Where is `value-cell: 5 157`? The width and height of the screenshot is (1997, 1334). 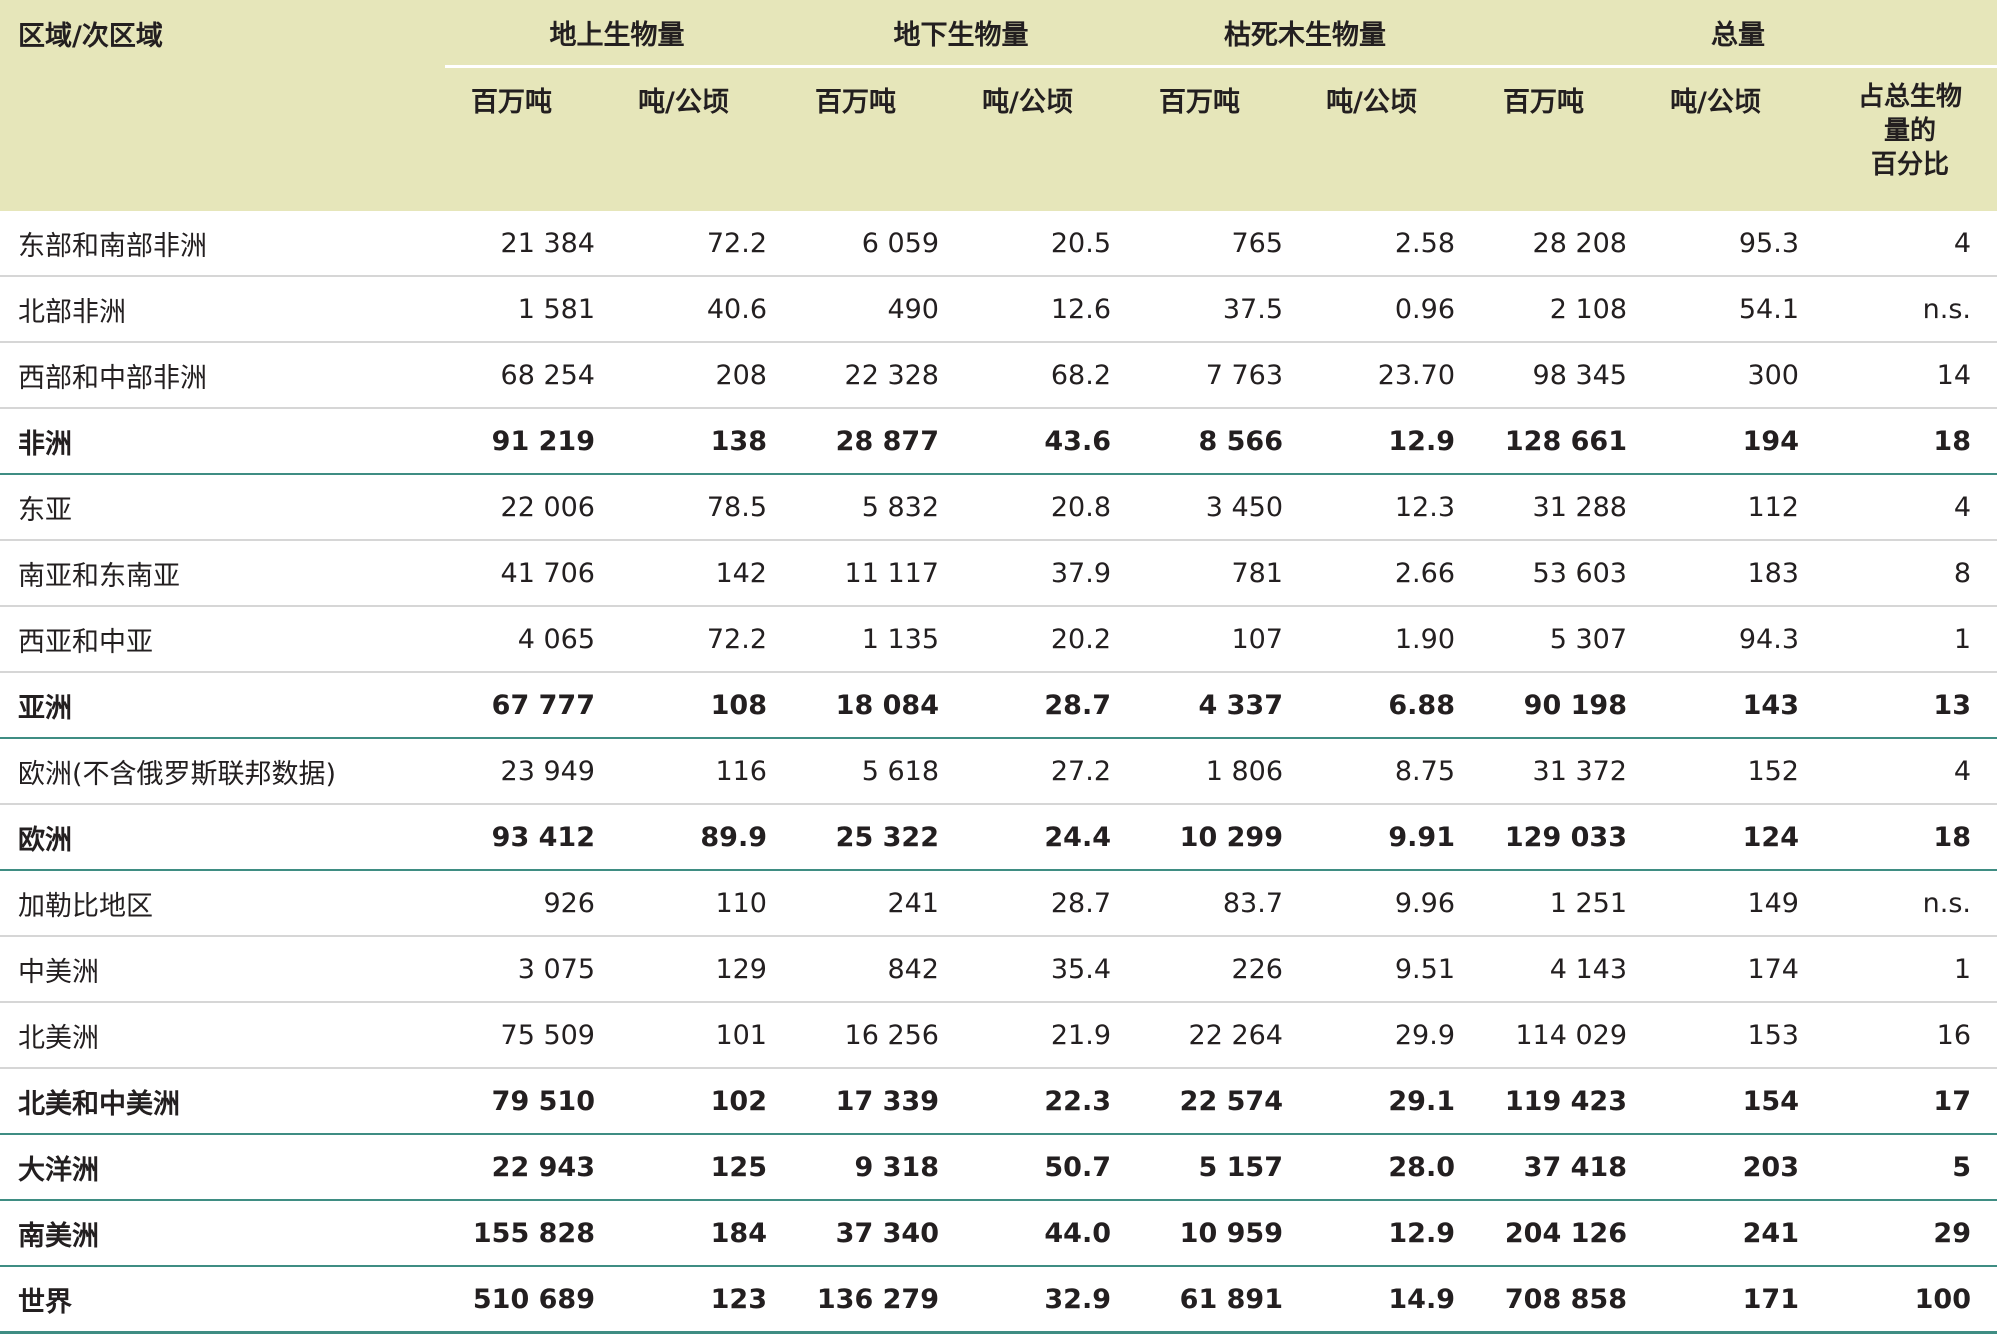
value-cell: 5 157 is located at coordinates (1219, 1167).